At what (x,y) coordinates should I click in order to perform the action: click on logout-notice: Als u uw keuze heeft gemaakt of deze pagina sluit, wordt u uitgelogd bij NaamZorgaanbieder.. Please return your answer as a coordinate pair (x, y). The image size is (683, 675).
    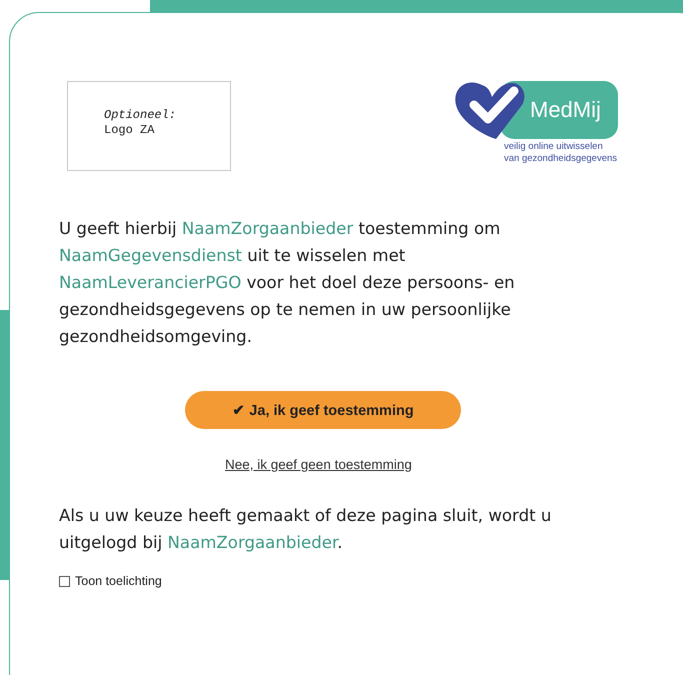
    Looking at the image, I should click on (305, 529).